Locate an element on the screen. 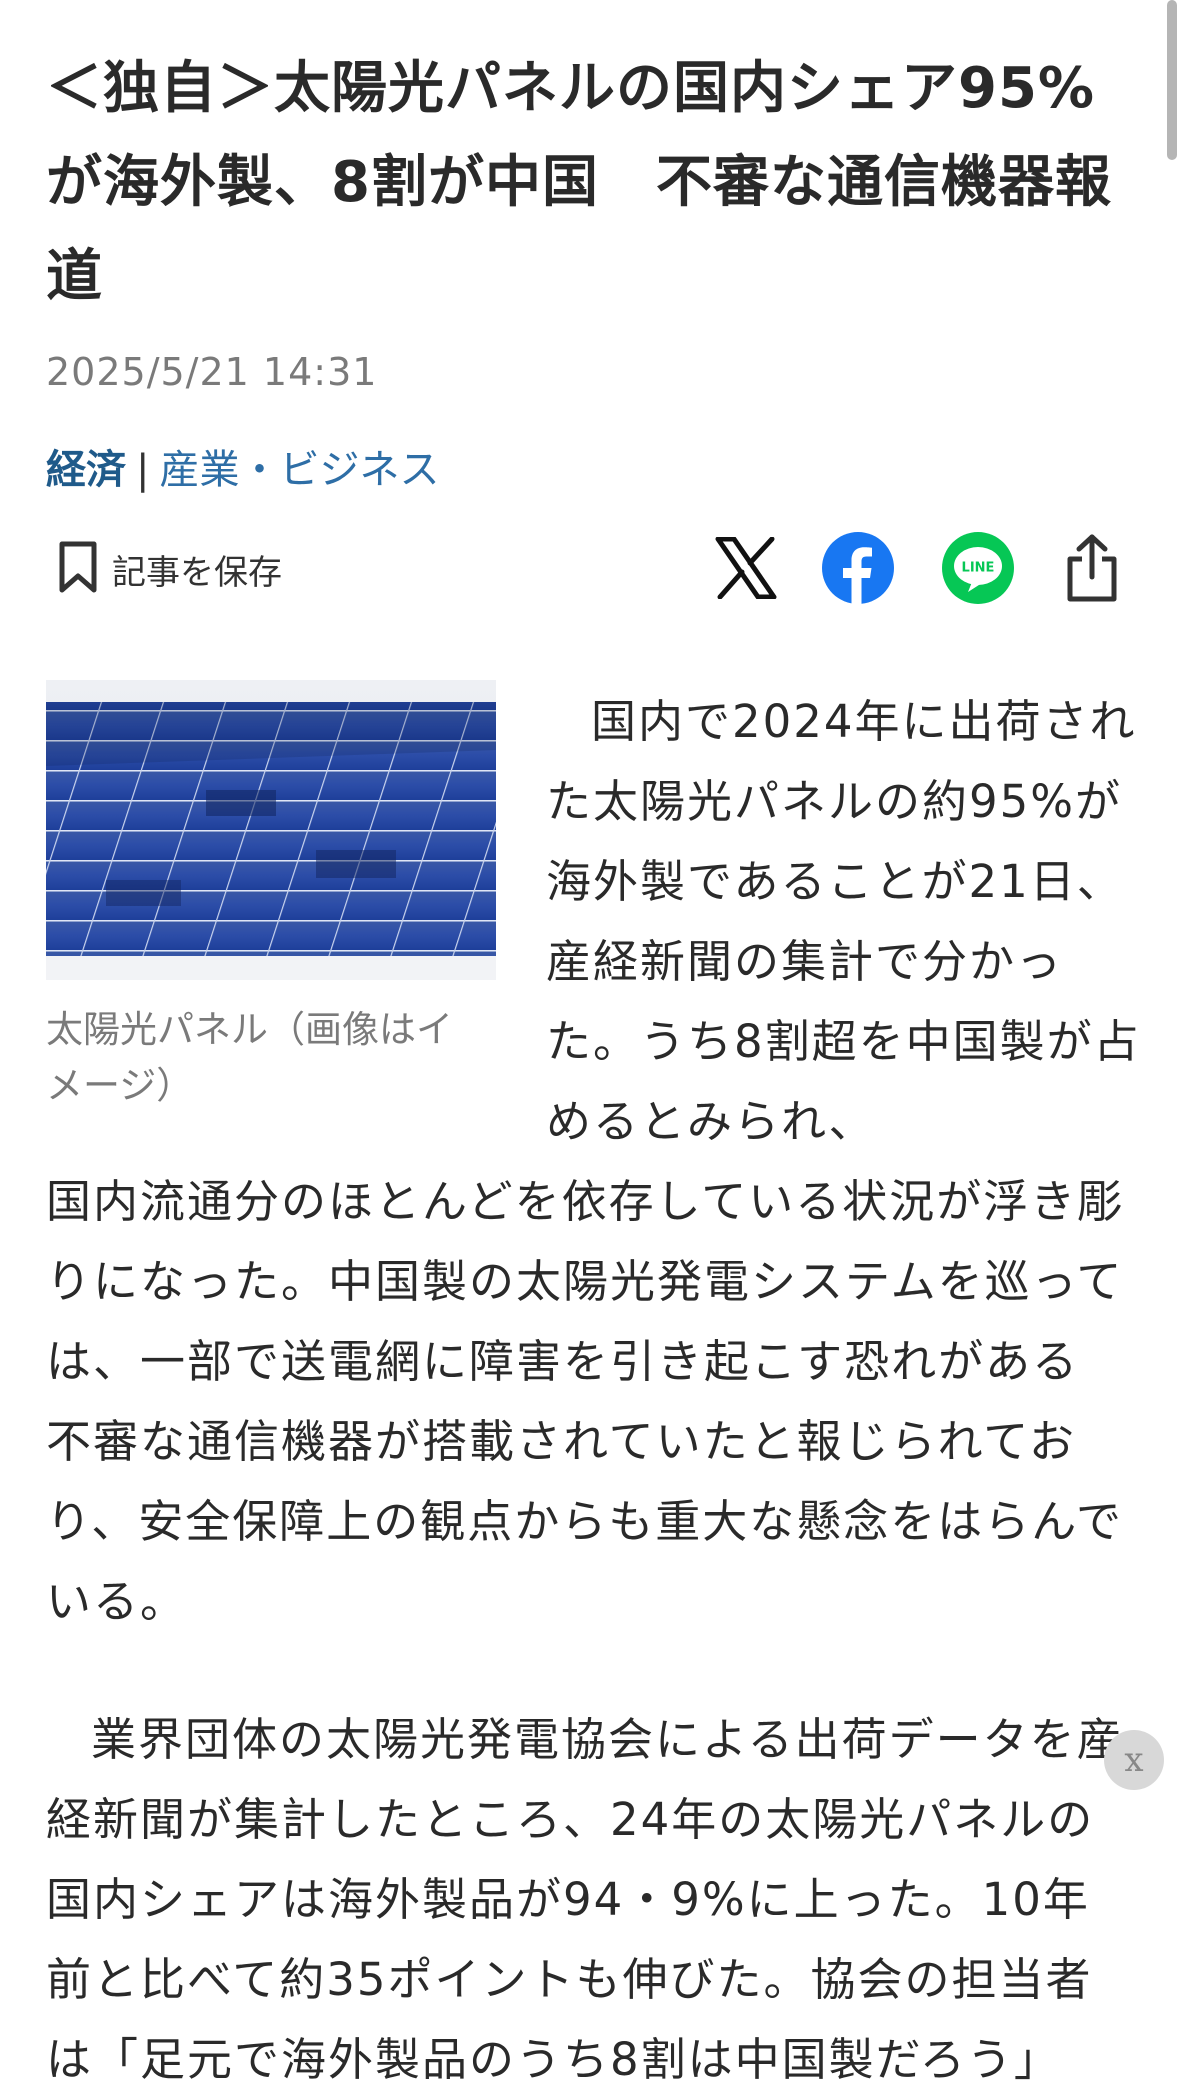 The width and height of the screenshot is (1179, 2100). article-figure: 太陽光パネル（画像はイメージ） is located at coordinates (271, 897).